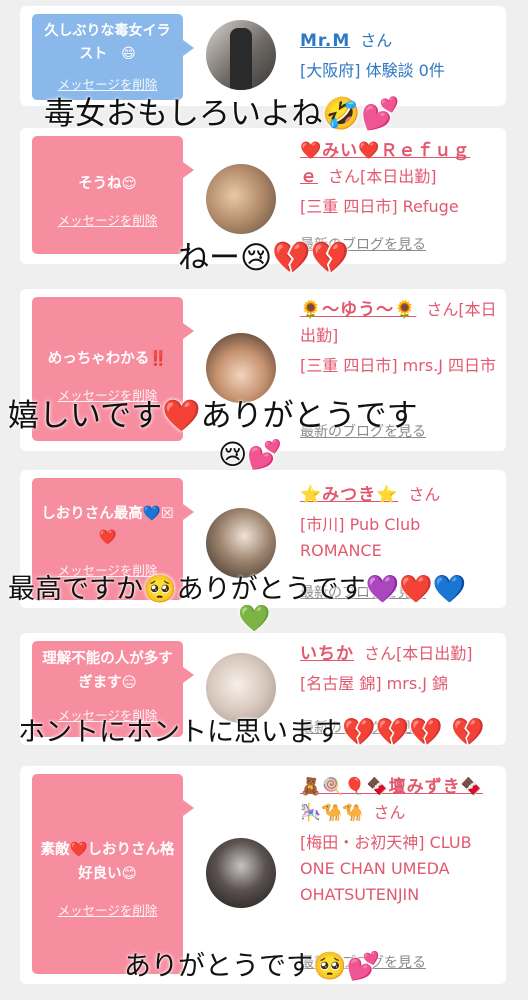 The height and width of the screenshot is (1000, 528). Describe the element at coordinates (213, 416) in the screenshot. I see `overlay-caption: 嬉しいです❤️ありがとうです` at that location.